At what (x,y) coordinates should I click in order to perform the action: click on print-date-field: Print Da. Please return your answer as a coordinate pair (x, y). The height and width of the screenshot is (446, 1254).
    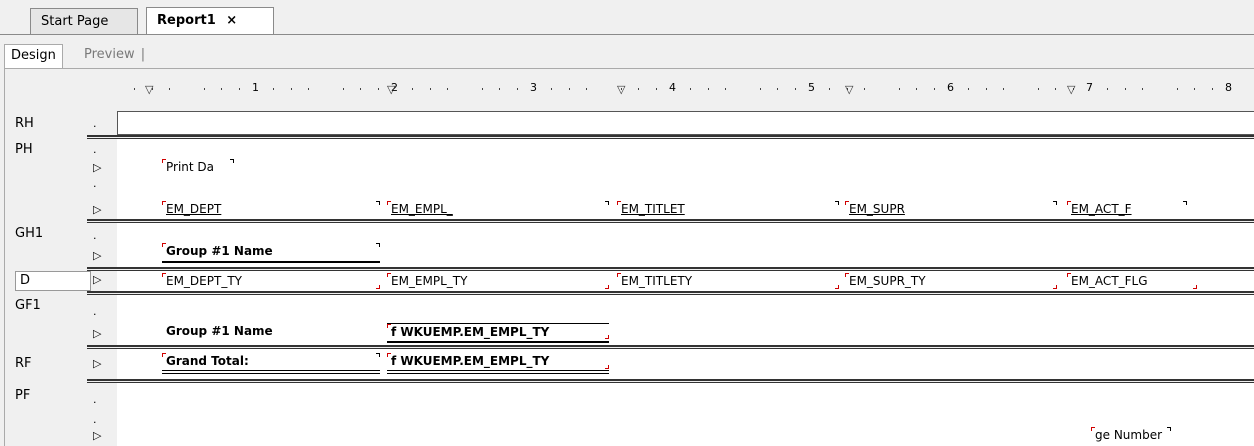
    Looking at the image, I should click on (198, 167).